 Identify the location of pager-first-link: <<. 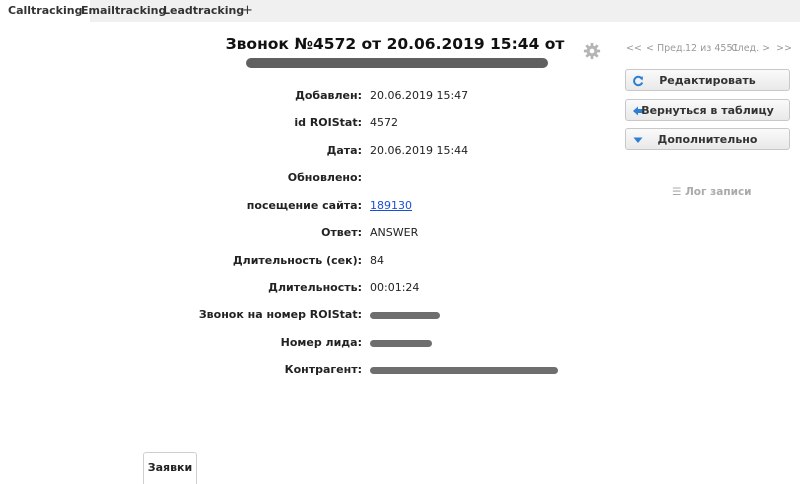
(634, 48).